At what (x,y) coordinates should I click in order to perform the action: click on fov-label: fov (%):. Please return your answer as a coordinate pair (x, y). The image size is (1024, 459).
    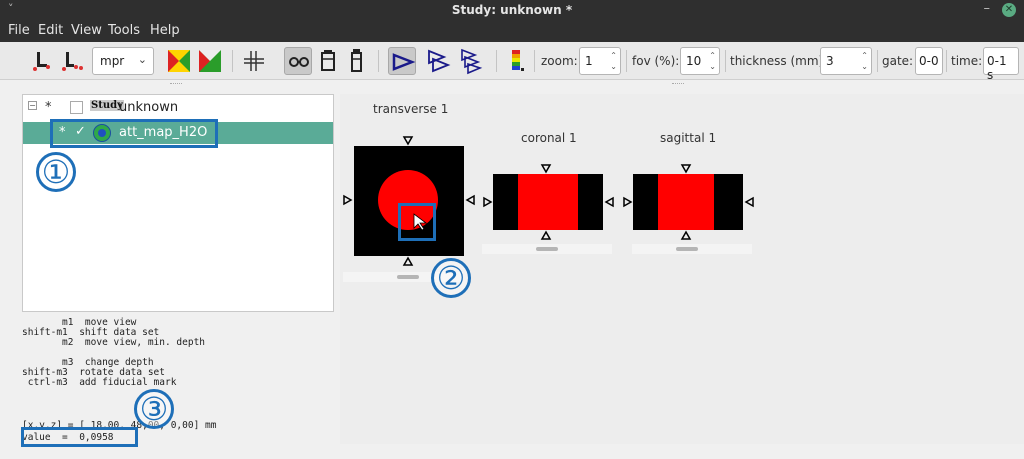
    Looking at the image, I should click on (656, 61).